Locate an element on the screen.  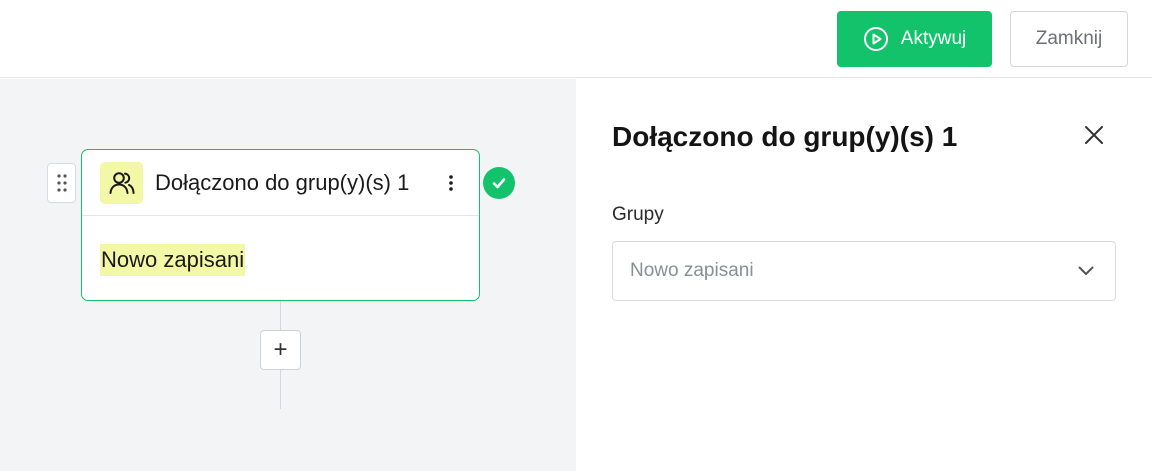
panel-title: Dołączono do grup(y)(s) 1 is located at coordinates (785, 136).